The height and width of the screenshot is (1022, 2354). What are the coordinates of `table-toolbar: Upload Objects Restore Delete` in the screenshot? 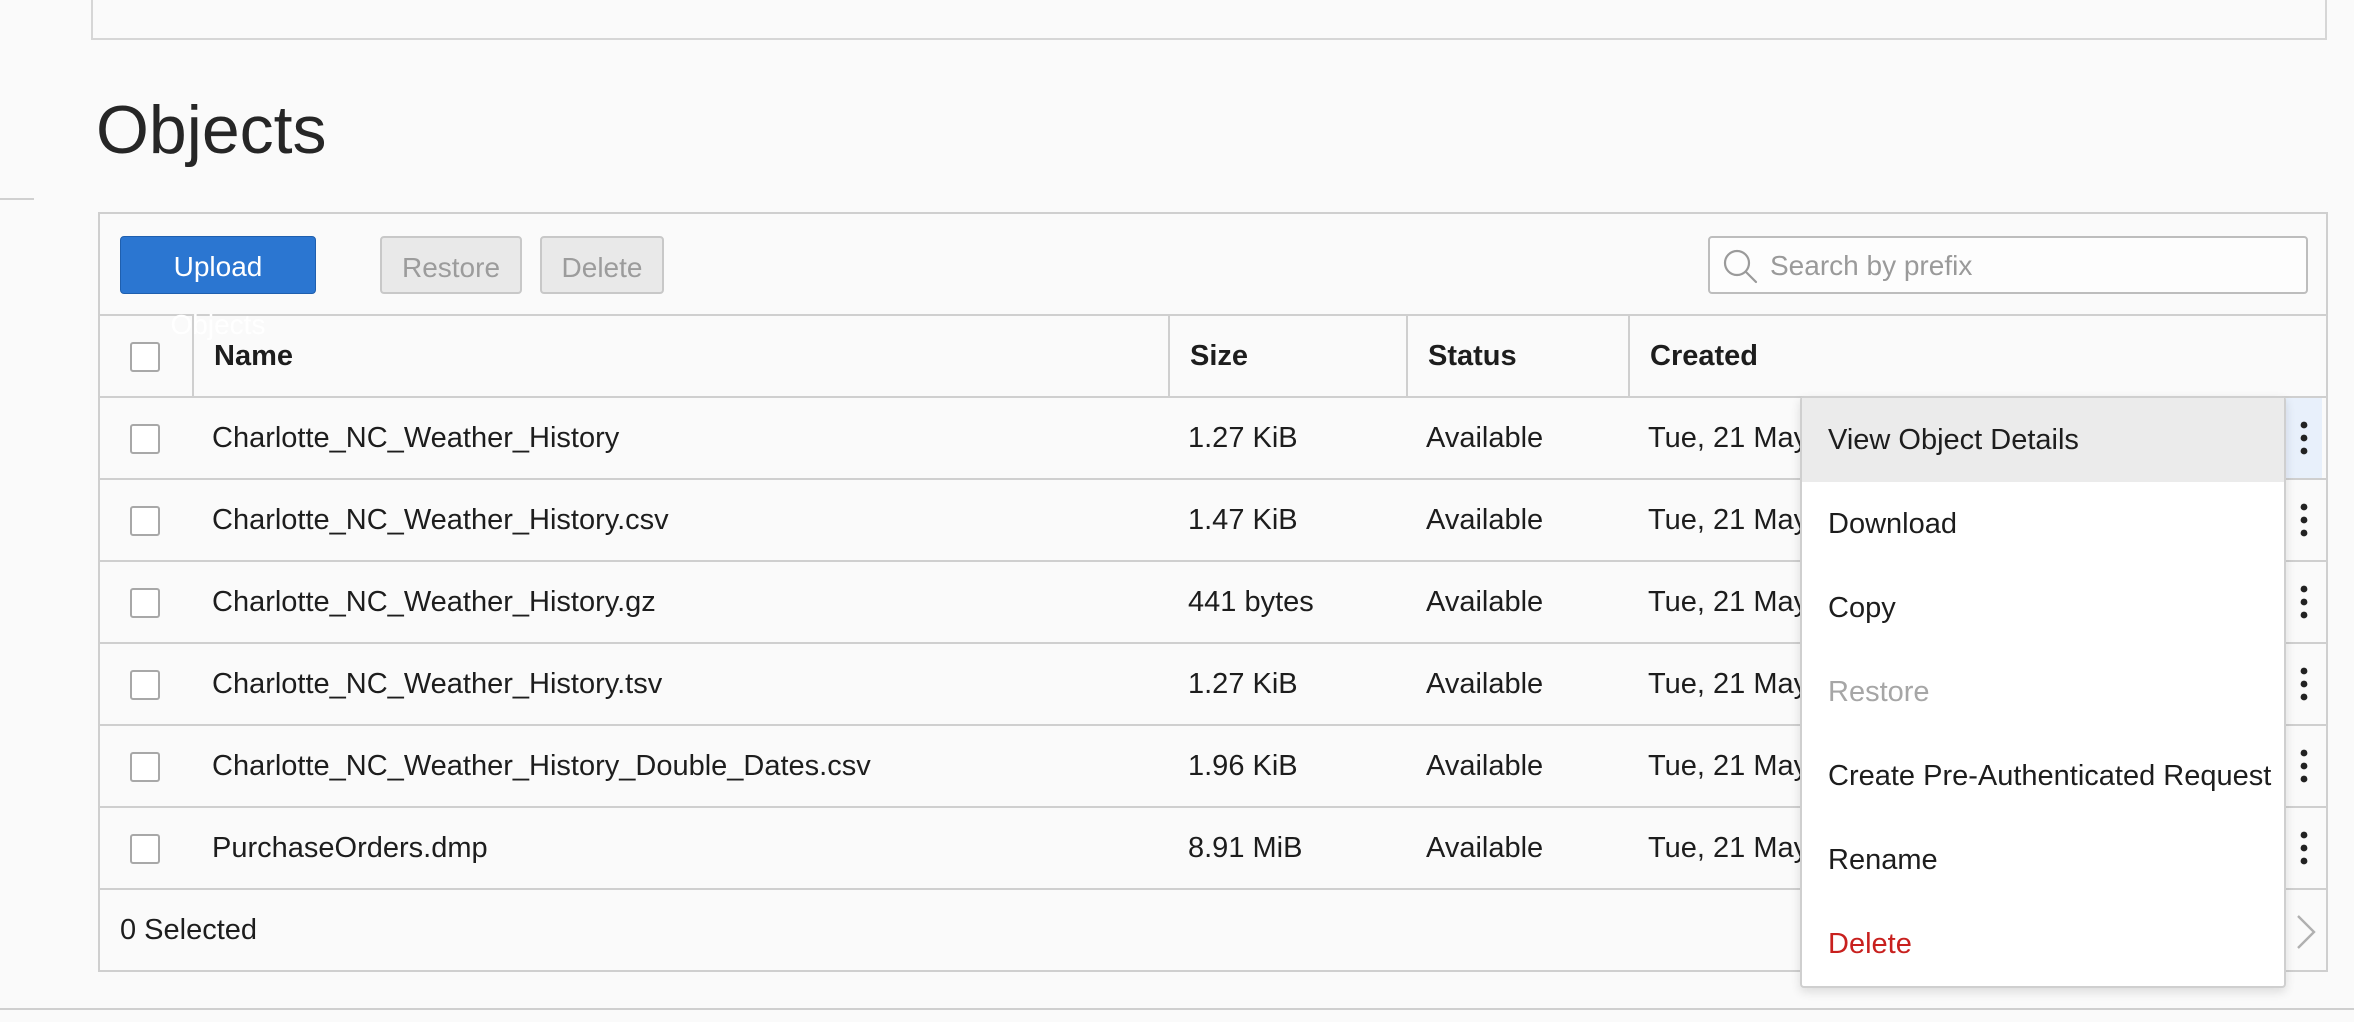 It's located at (1213, 277).